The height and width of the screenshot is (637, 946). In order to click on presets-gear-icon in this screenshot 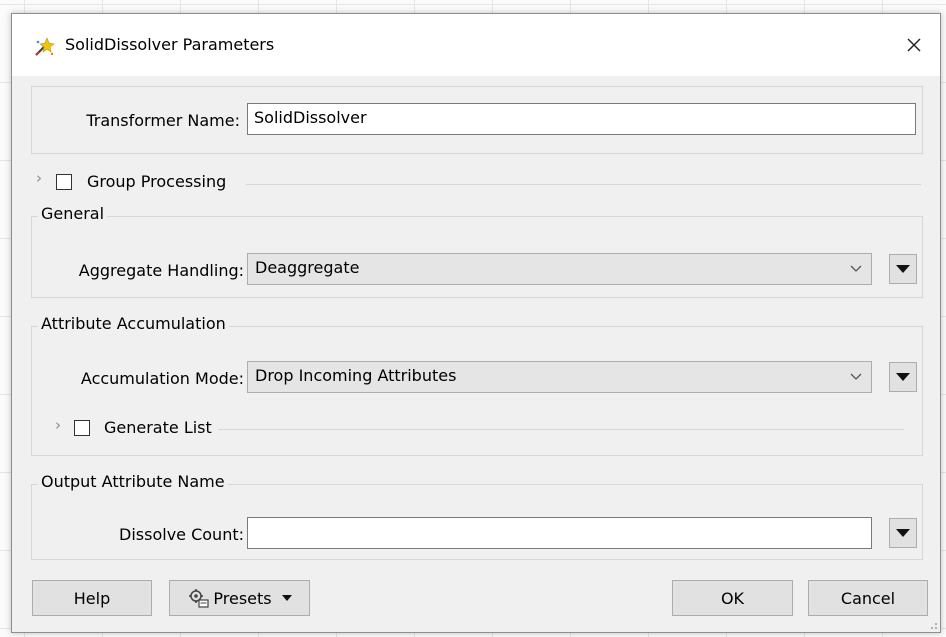, I will do `click(199, 598)`.